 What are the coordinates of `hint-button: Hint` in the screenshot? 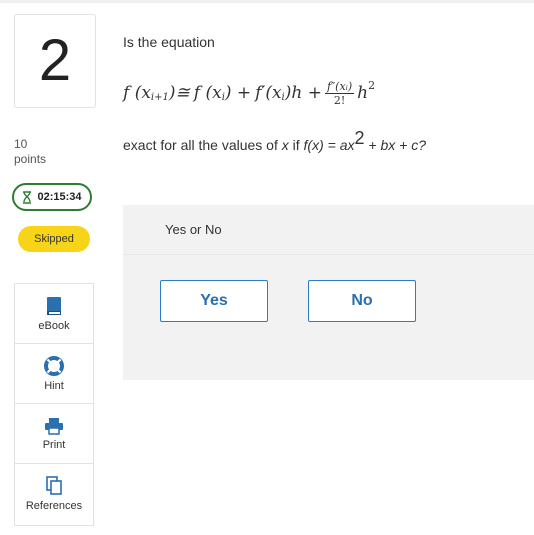 It's located at (54, 374).